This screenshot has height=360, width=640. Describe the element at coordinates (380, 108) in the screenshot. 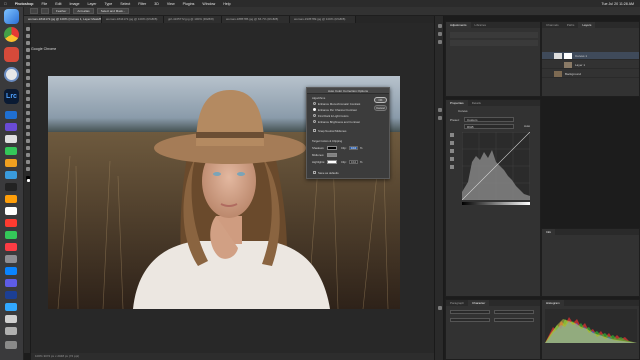

I see `cancel-button: Cancel` at that location.